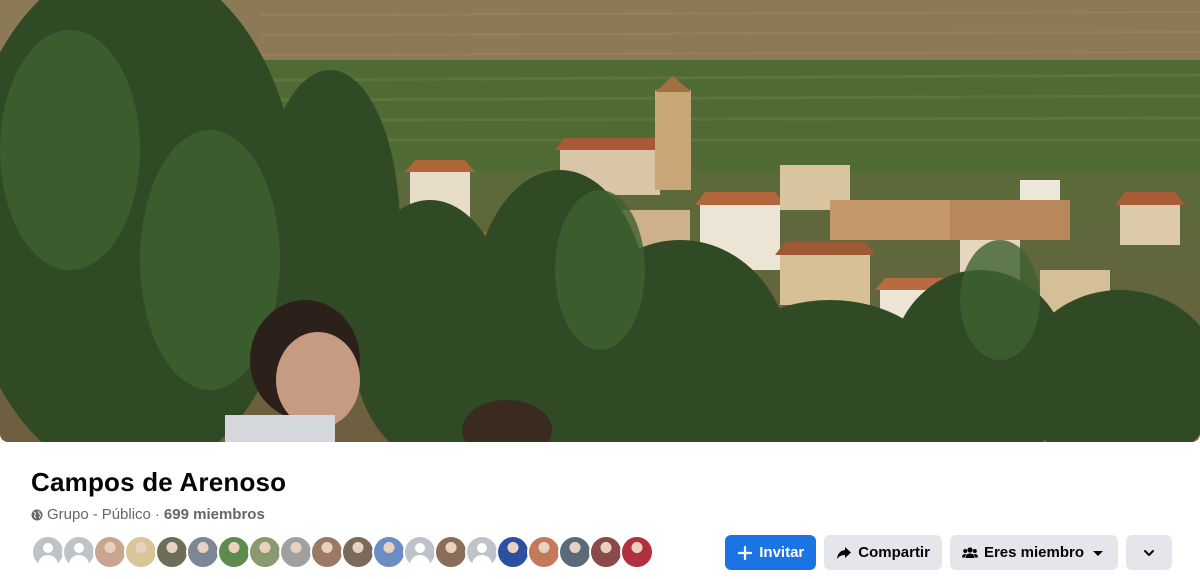  I want to click on member-avatars, so click(342, 552).